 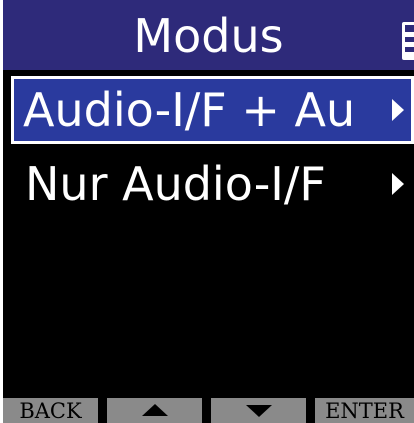 I want to click on battery-icon, so click(x=408, y=41).